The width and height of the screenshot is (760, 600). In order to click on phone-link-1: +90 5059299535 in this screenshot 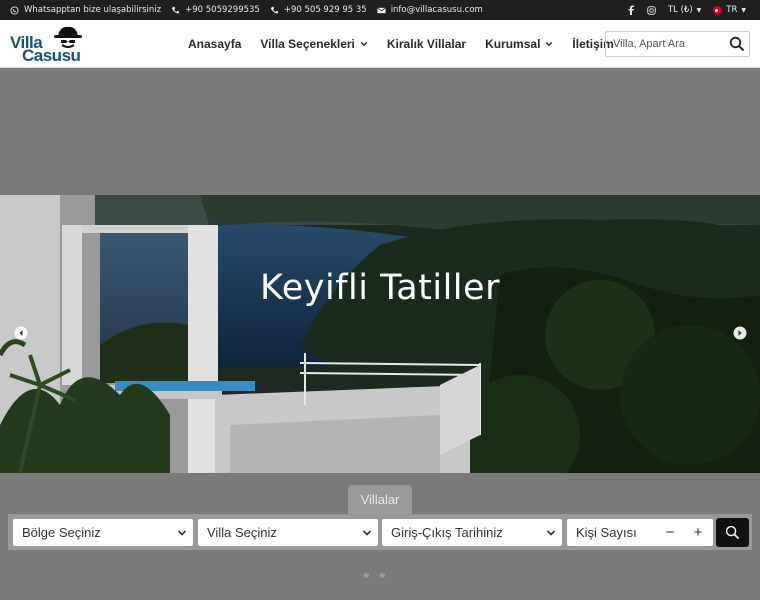, I will do `click(215, 10)`.